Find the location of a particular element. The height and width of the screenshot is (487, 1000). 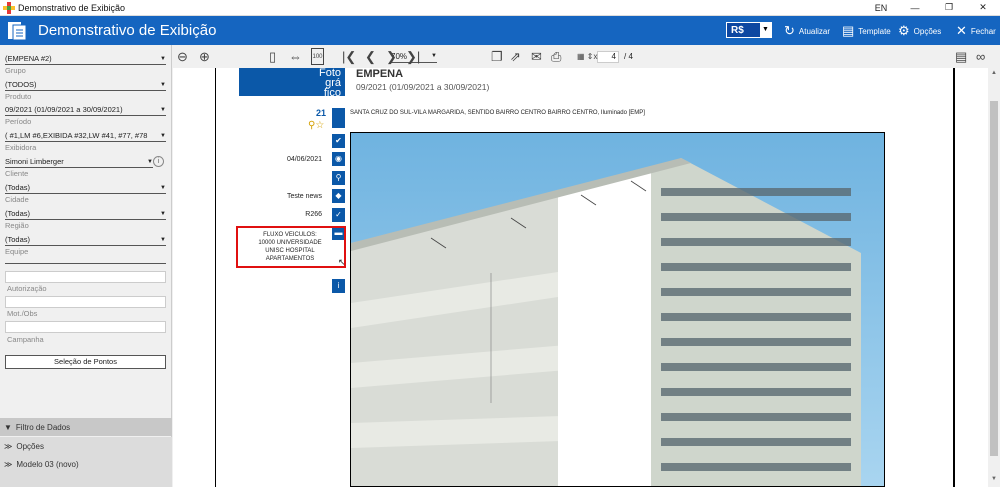

logo-text: Foto grá fico is located at coordinates (329, 83).